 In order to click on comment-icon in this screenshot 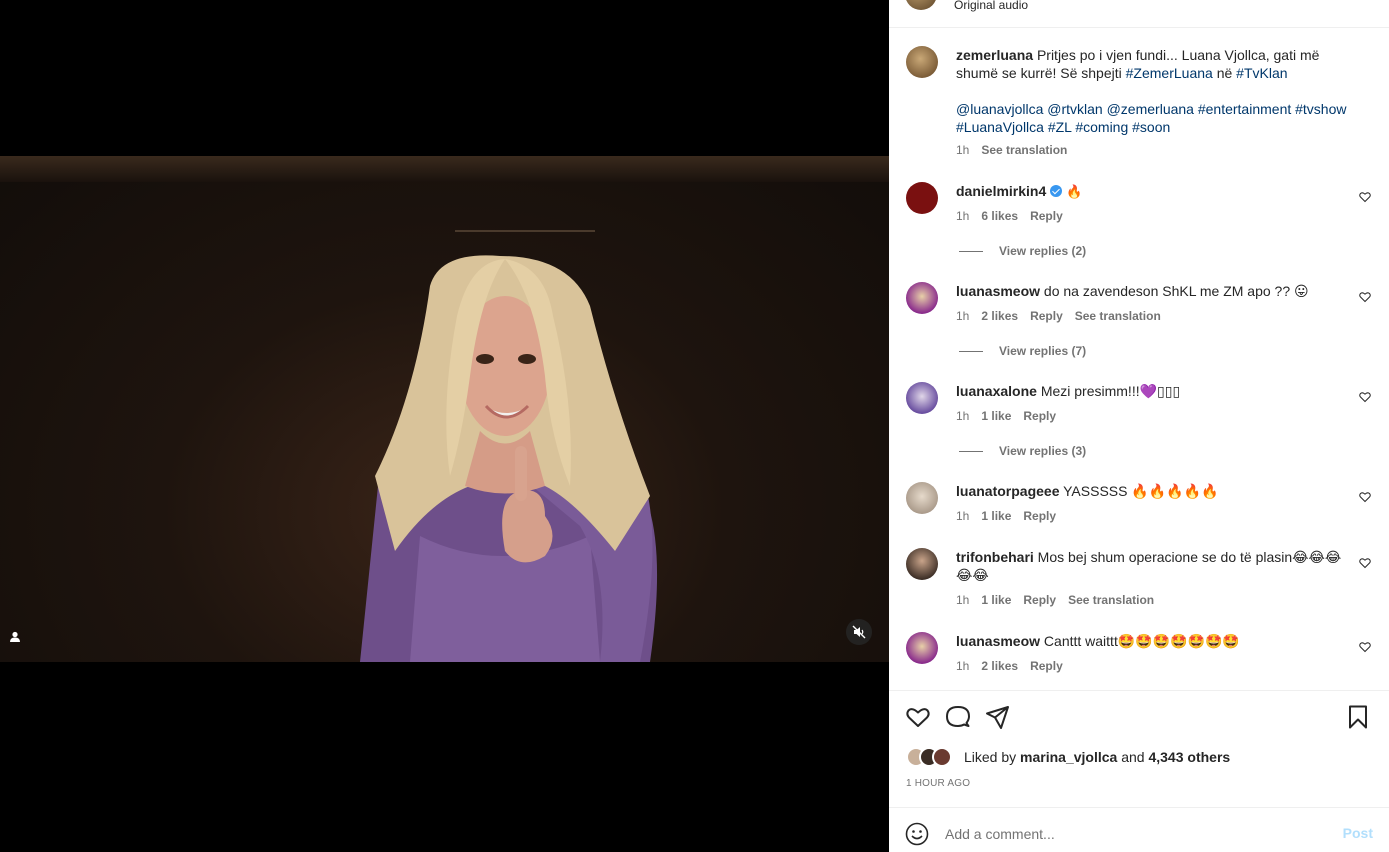, I will do `click(958, 717)`.